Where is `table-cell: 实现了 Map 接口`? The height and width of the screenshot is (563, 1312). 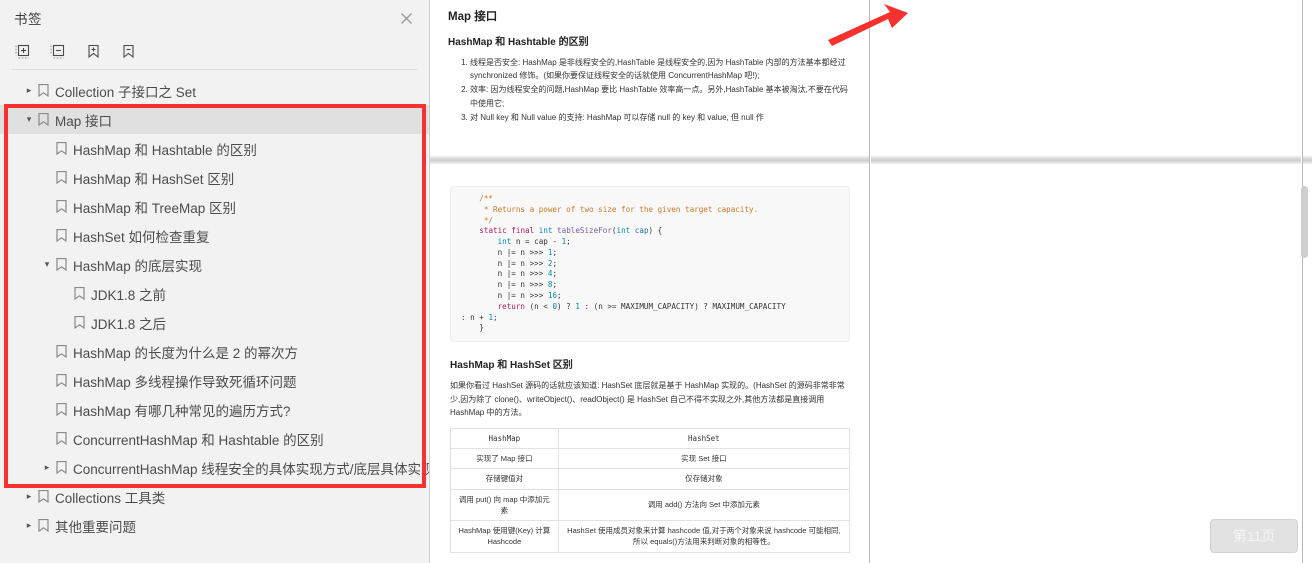 table-cell: 实现了 Map 接口 is located at coordinates (504, 459).